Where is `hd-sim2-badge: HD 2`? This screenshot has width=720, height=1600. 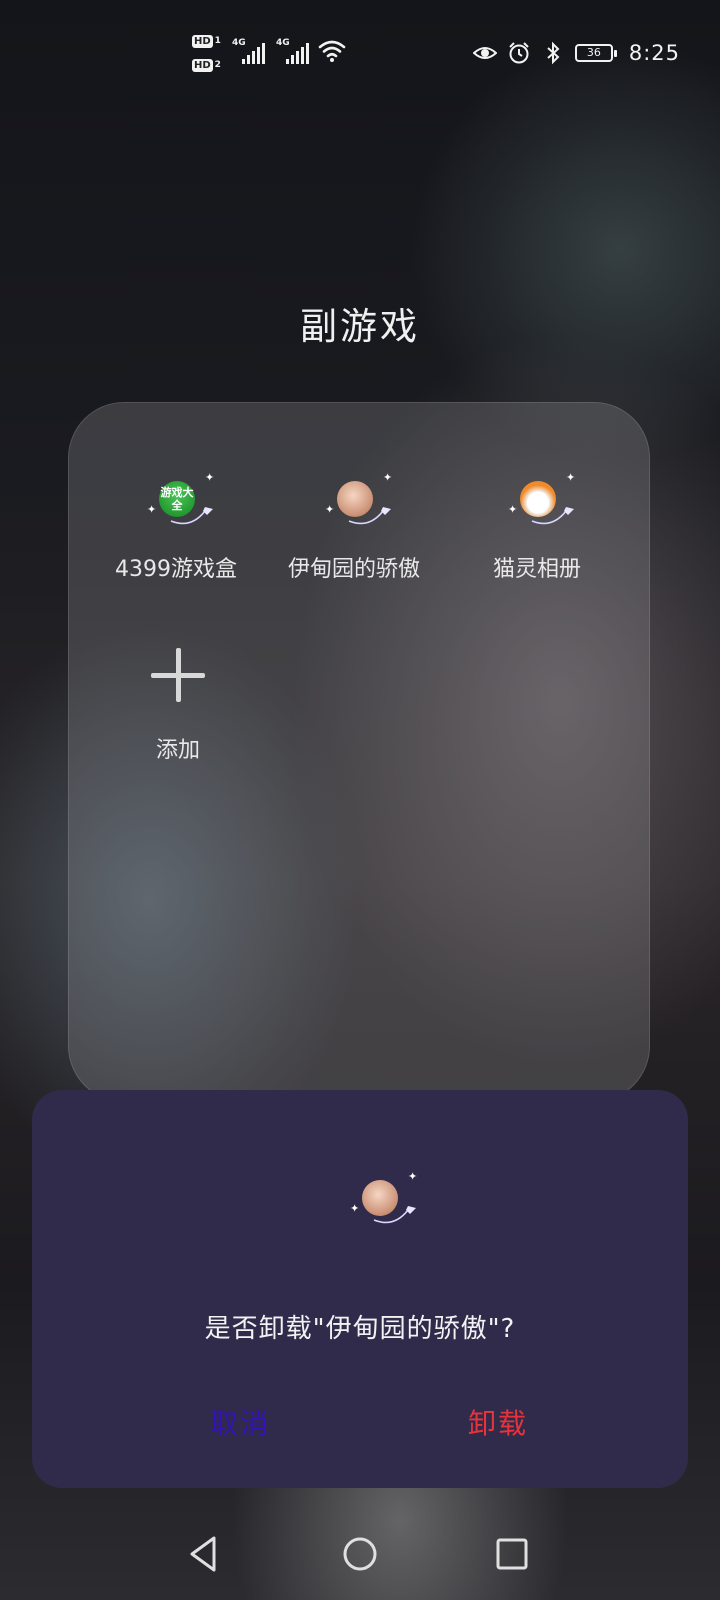 hd-sim2-badge: HD 2 is located at coordinates (209, 65).